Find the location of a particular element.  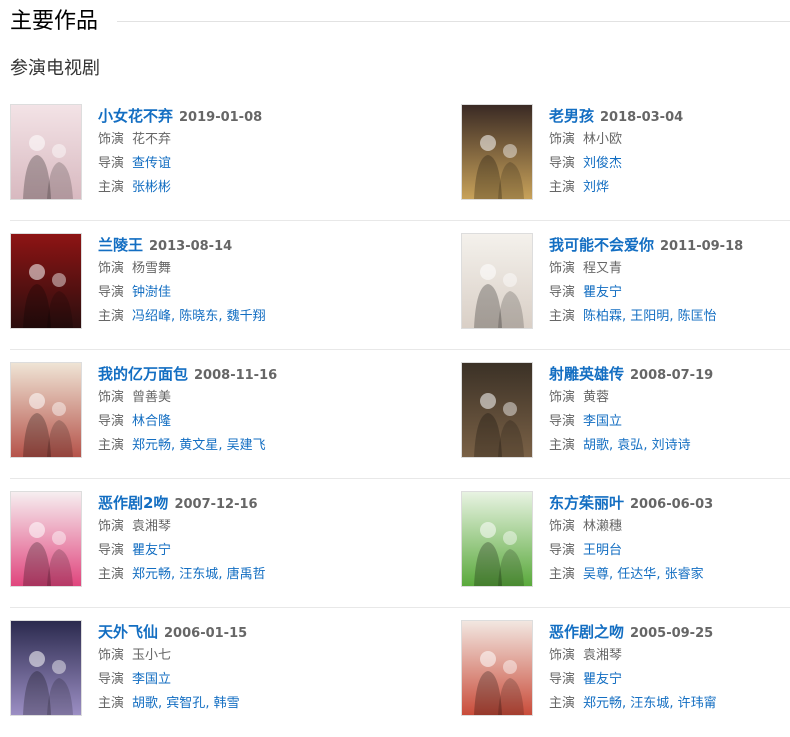

star-link: 袁弘 is located at coordinates (630, 445).